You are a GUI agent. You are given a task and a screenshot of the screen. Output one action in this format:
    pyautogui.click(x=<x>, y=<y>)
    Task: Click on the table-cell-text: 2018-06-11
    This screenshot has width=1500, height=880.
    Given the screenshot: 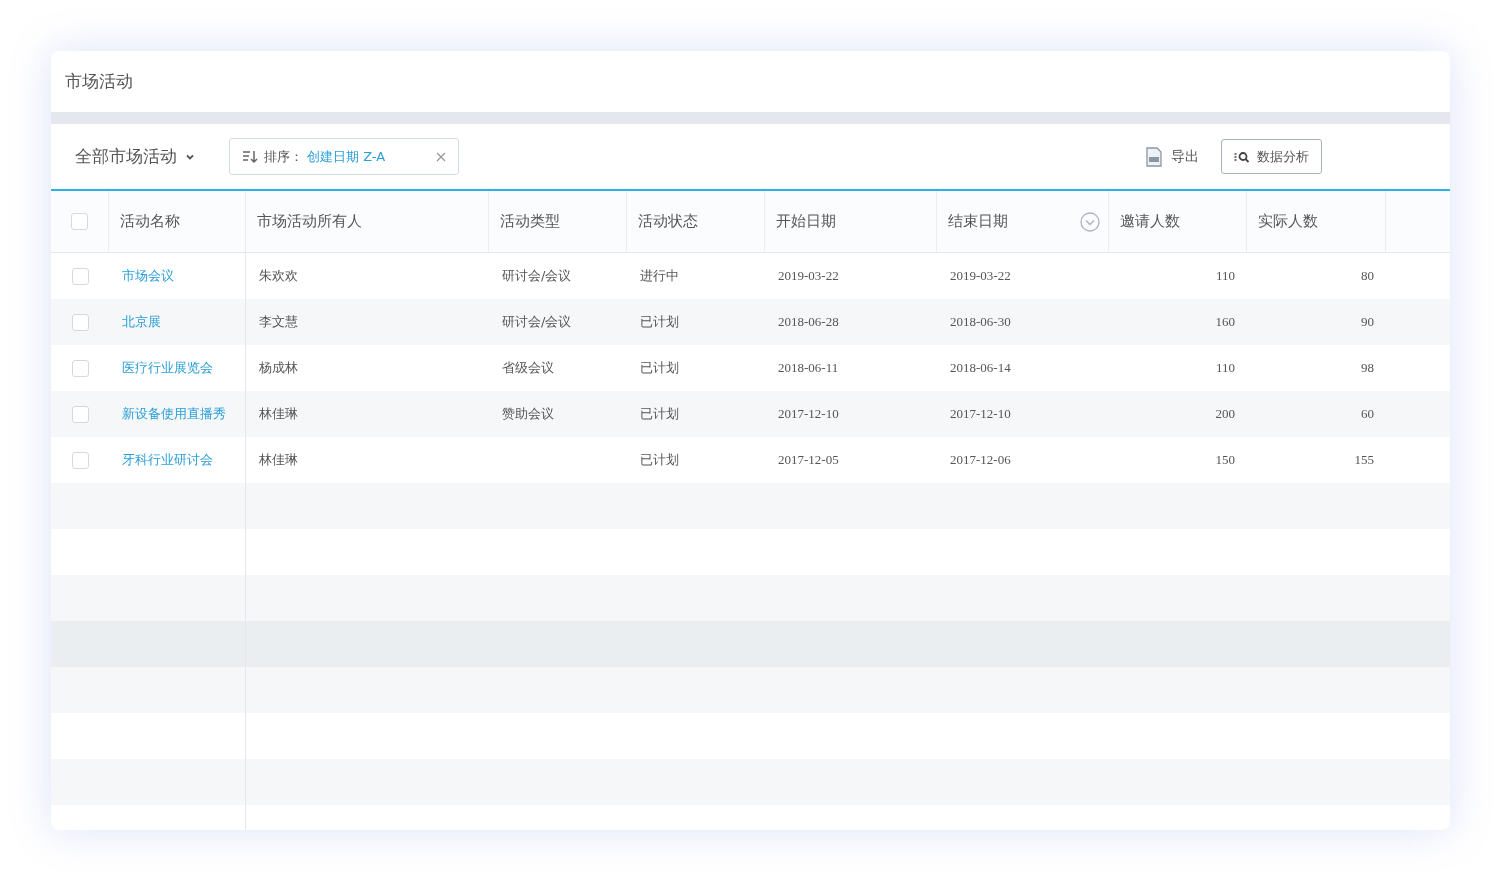 What is the action you would take?
    pyautogui.click(x=808, y=368)
    